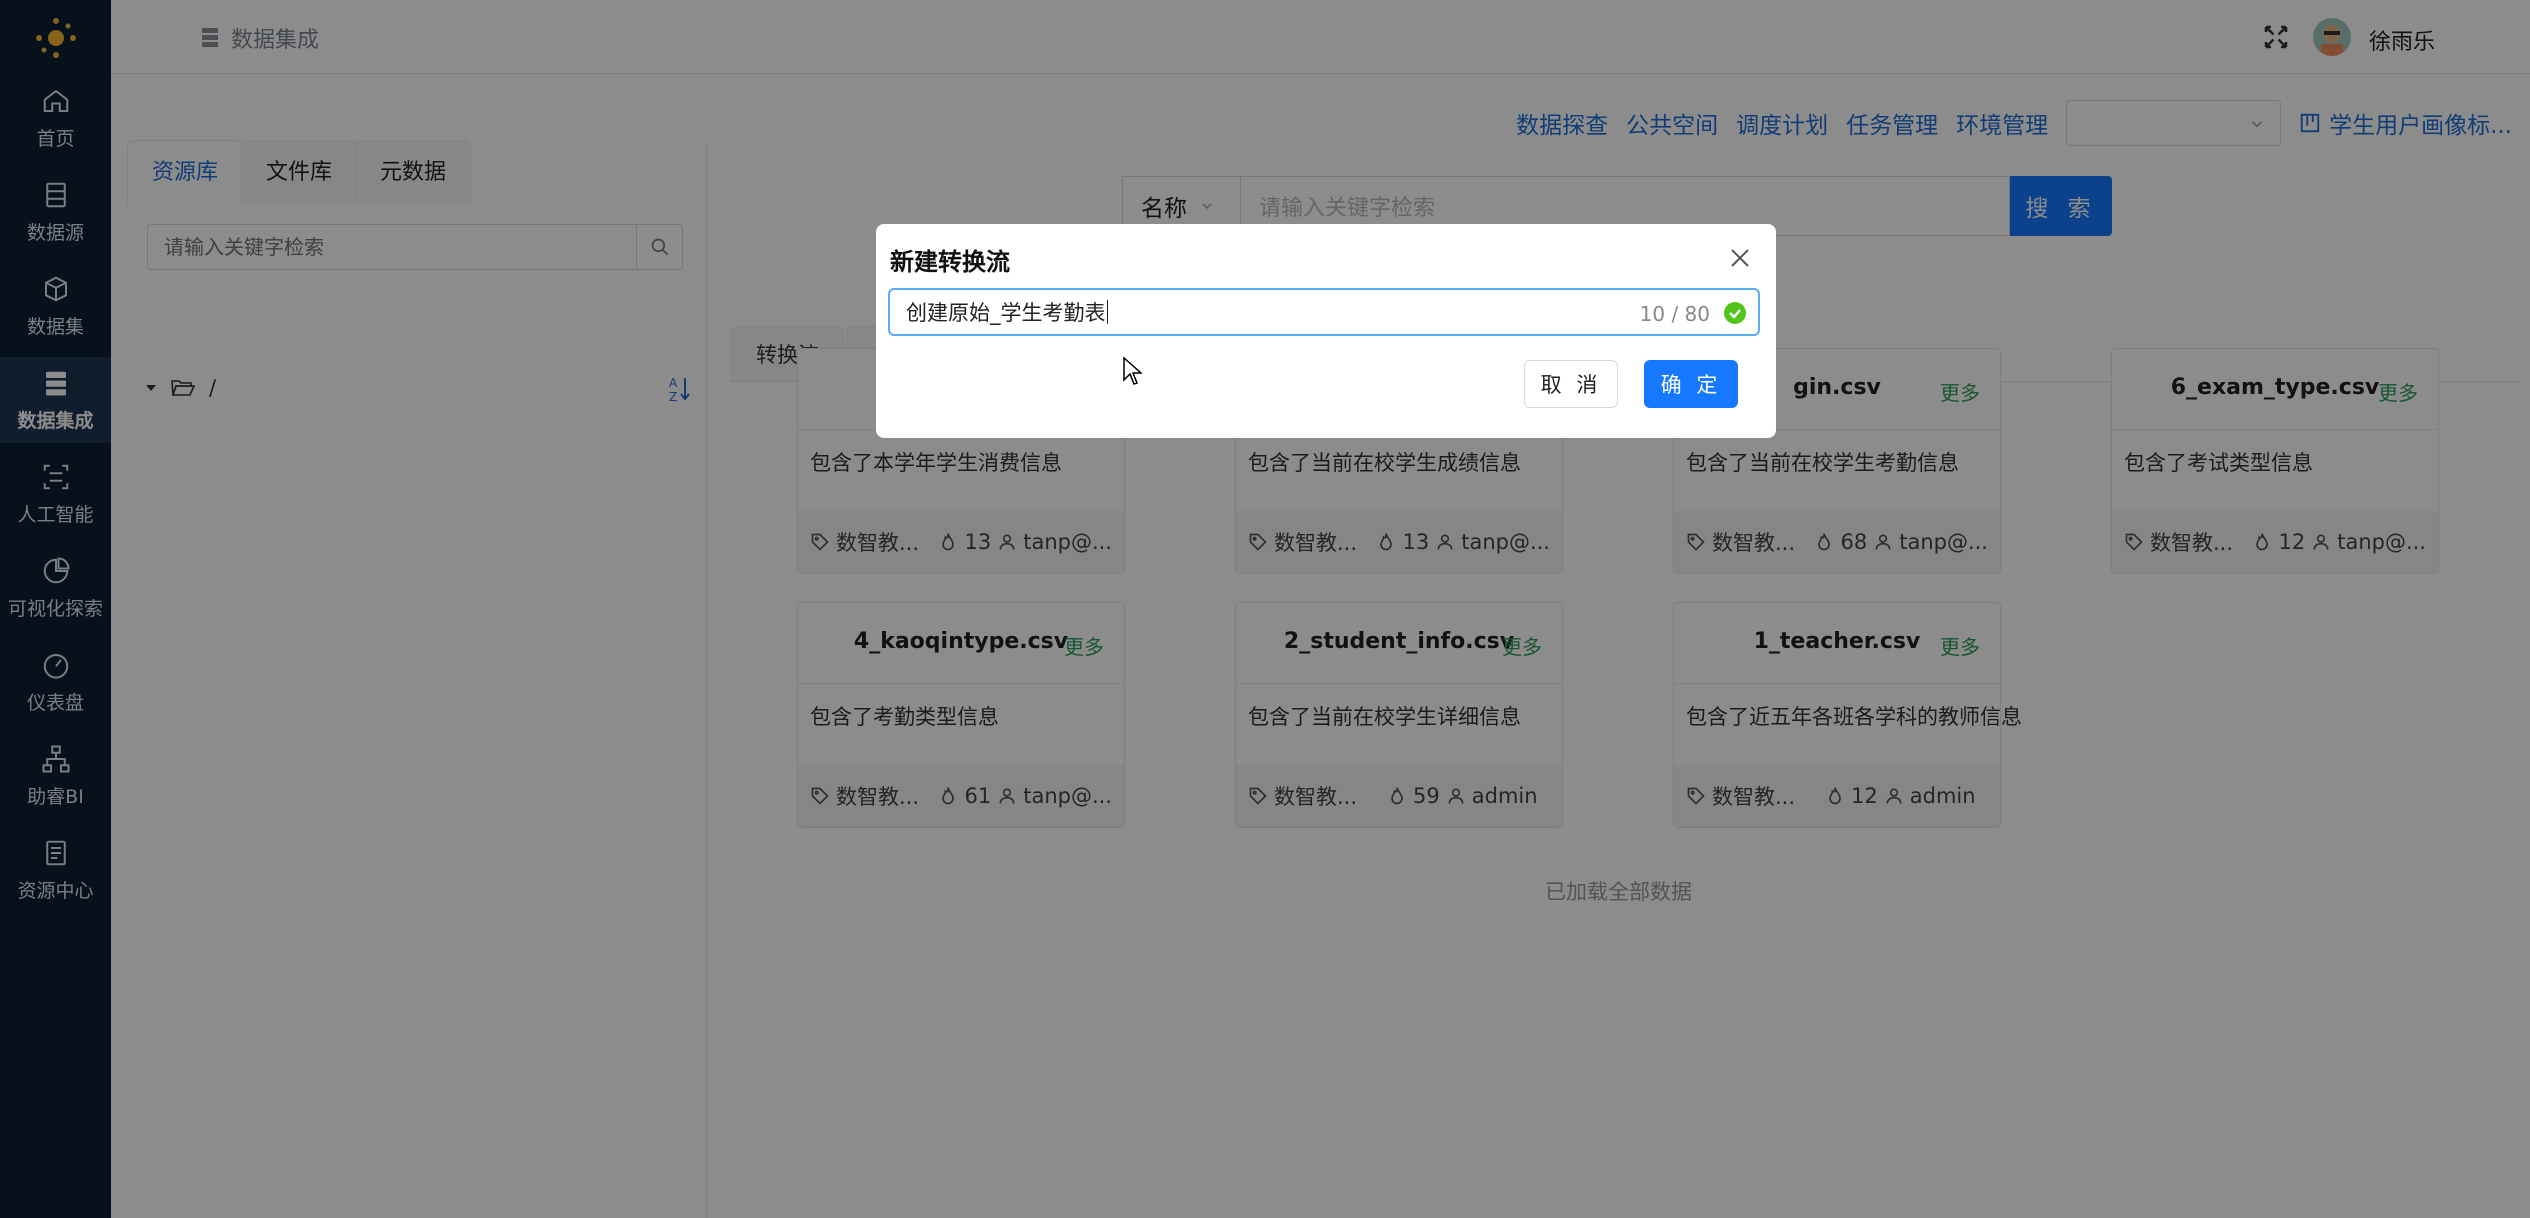 The width and height of the screenshot is (2530, 1218). What do you see at coordinates (1740, 258) in the screenshot?
I see `close-icon` at bounding box center [1740, 258].